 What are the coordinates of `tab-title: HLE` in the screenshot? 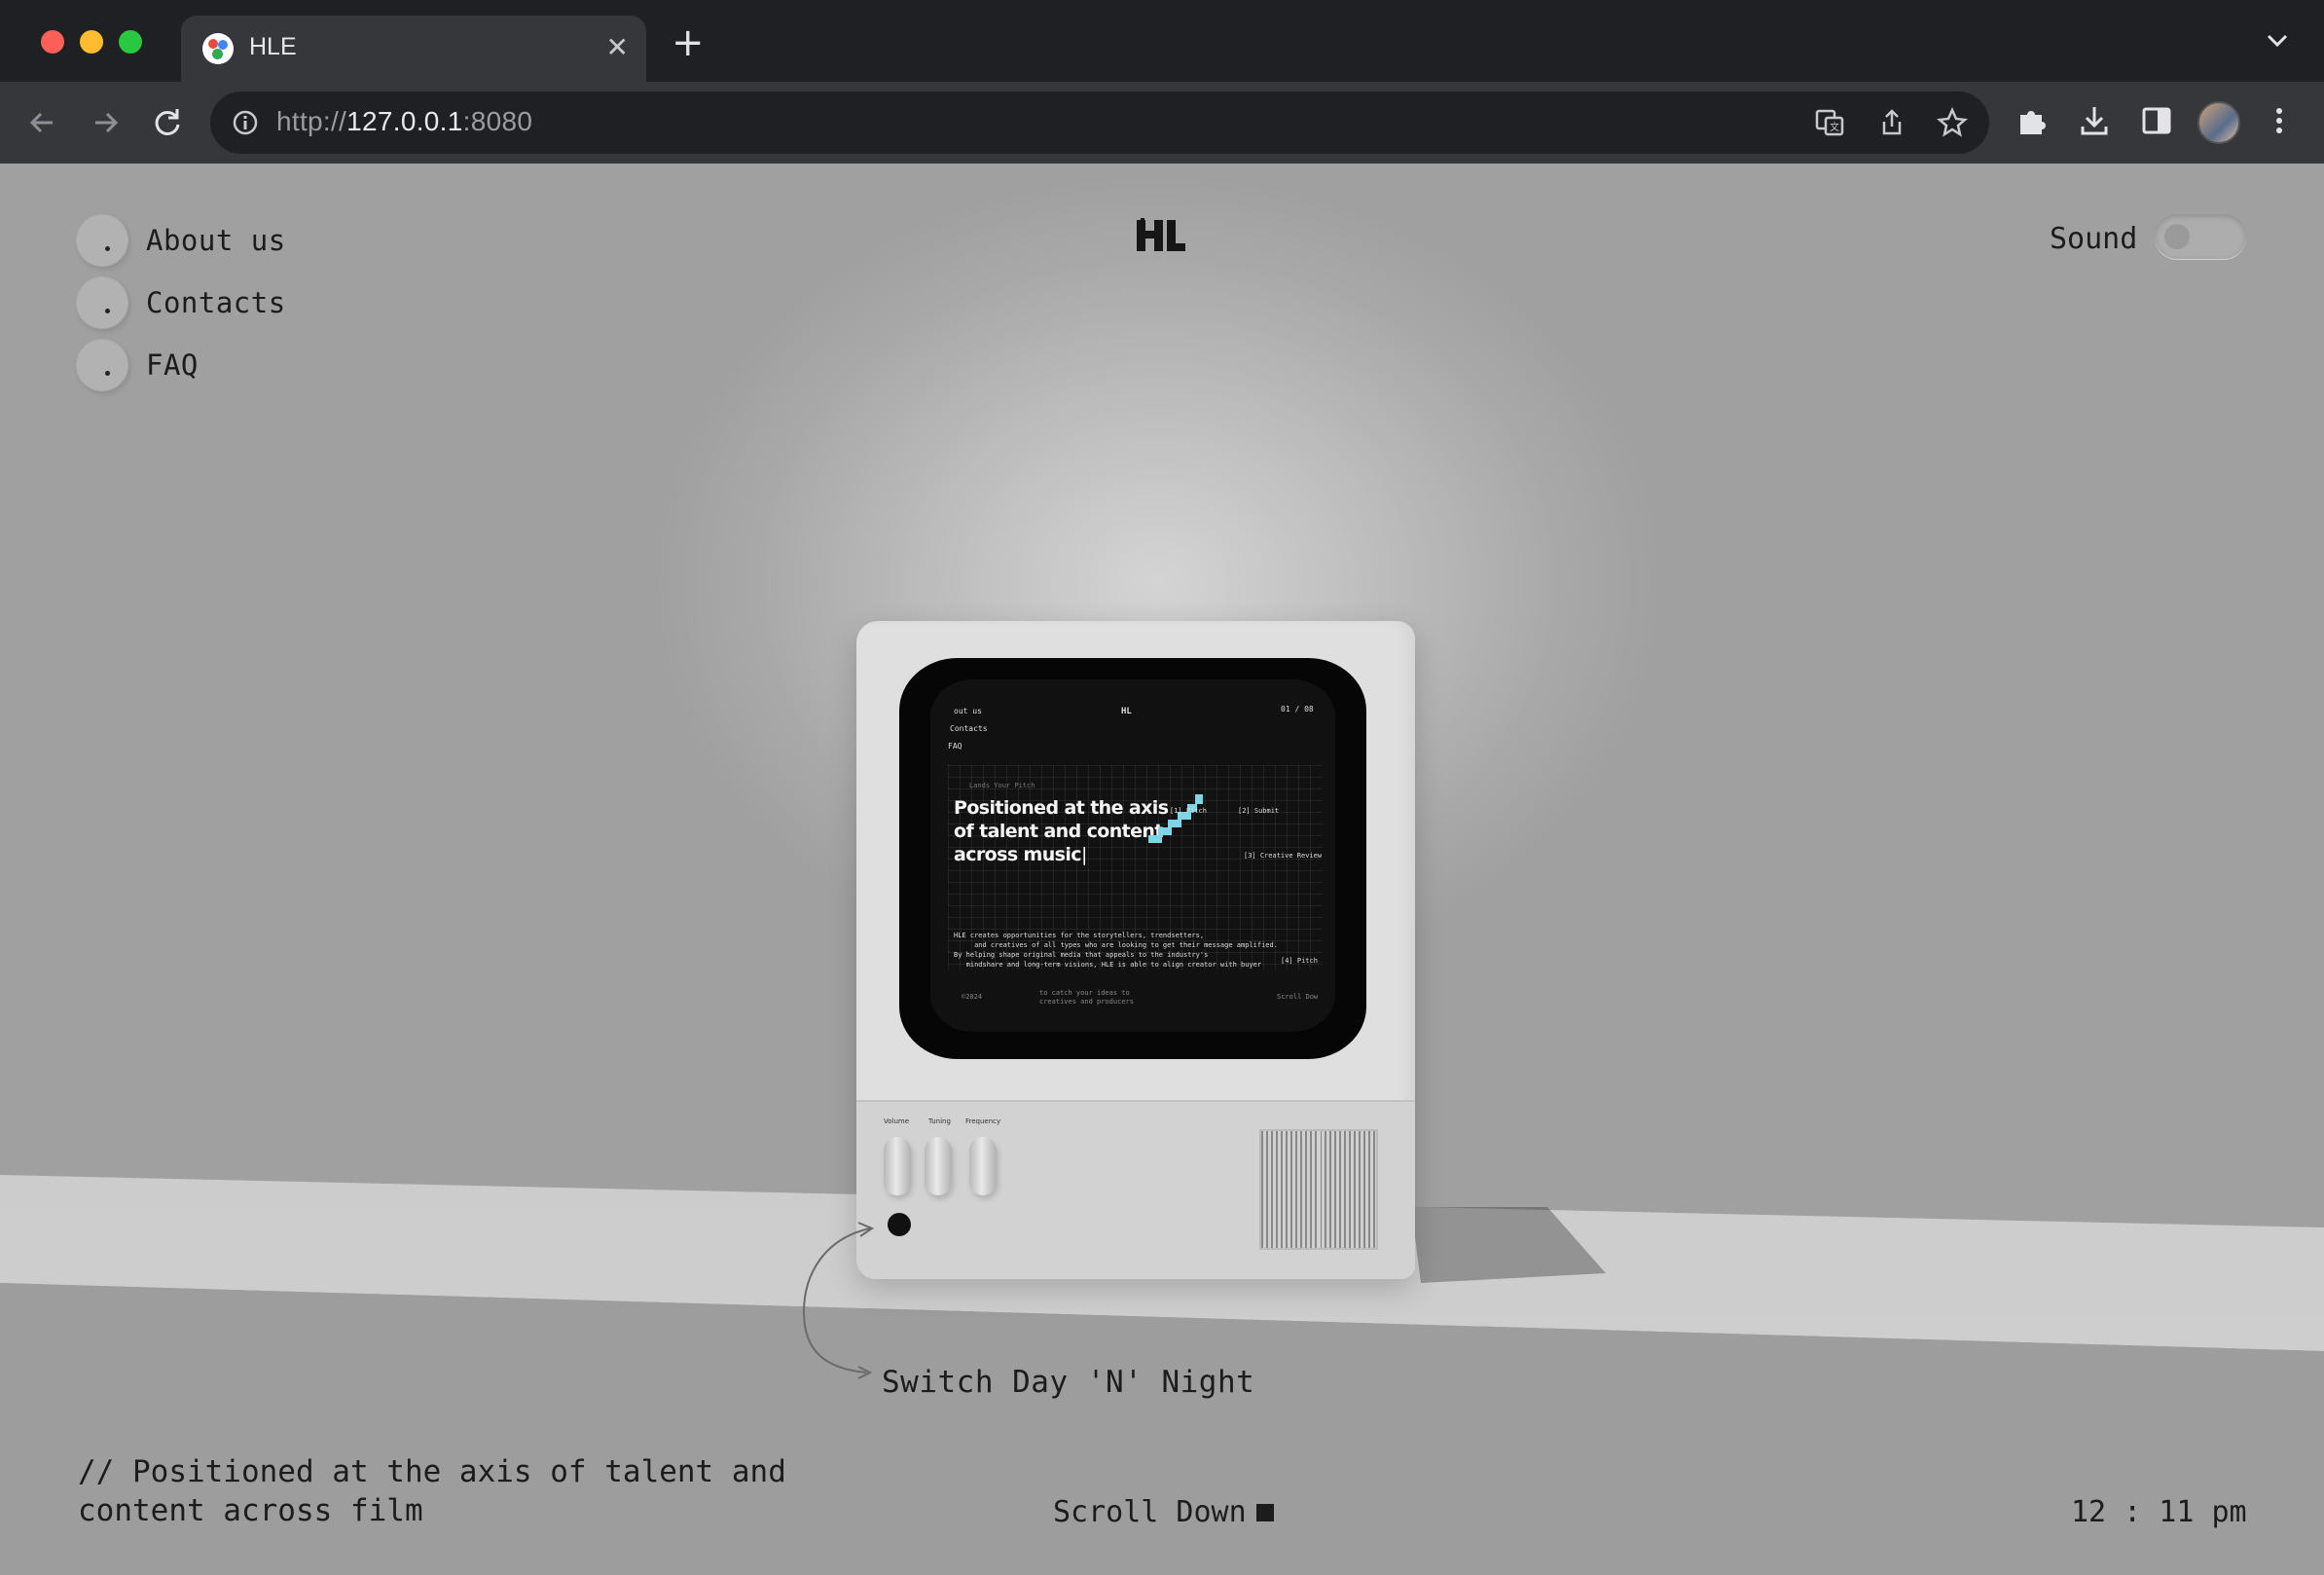 It's located at (273, 46).